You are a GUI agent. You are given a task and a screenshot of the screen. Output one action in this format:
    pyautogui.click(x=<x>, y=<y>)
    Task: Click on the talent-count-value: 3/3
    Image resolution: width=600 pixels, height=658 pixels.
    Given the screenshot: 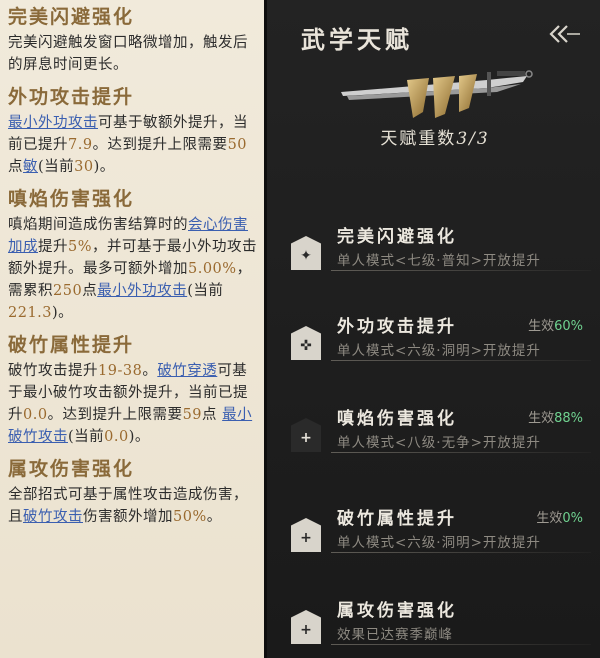 What is the action you would take?
    pyautogui.click(x=473, y=139)
    